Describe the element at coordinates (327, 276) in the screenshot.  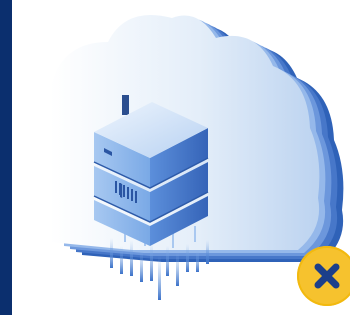
I see `close-icon` at that location.